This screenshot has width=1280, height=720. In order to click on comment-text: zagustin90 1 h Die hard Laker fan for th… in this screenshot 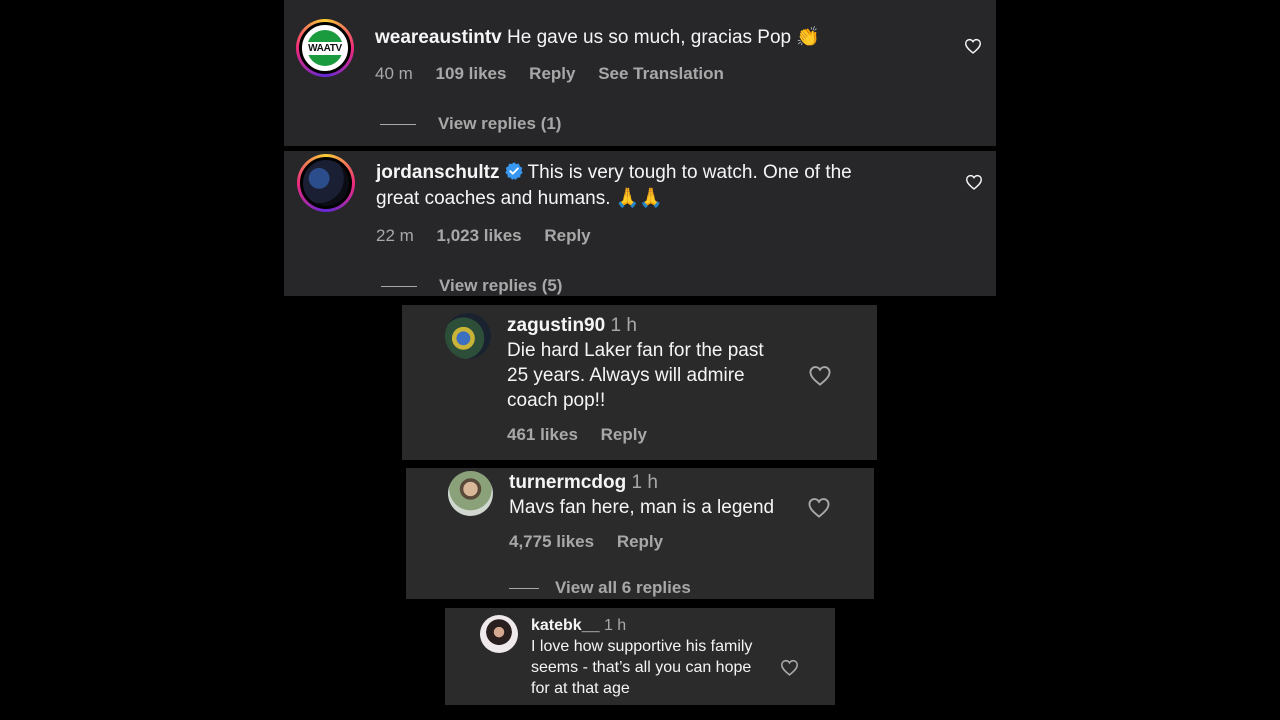, I will do `click(635, 363)`.